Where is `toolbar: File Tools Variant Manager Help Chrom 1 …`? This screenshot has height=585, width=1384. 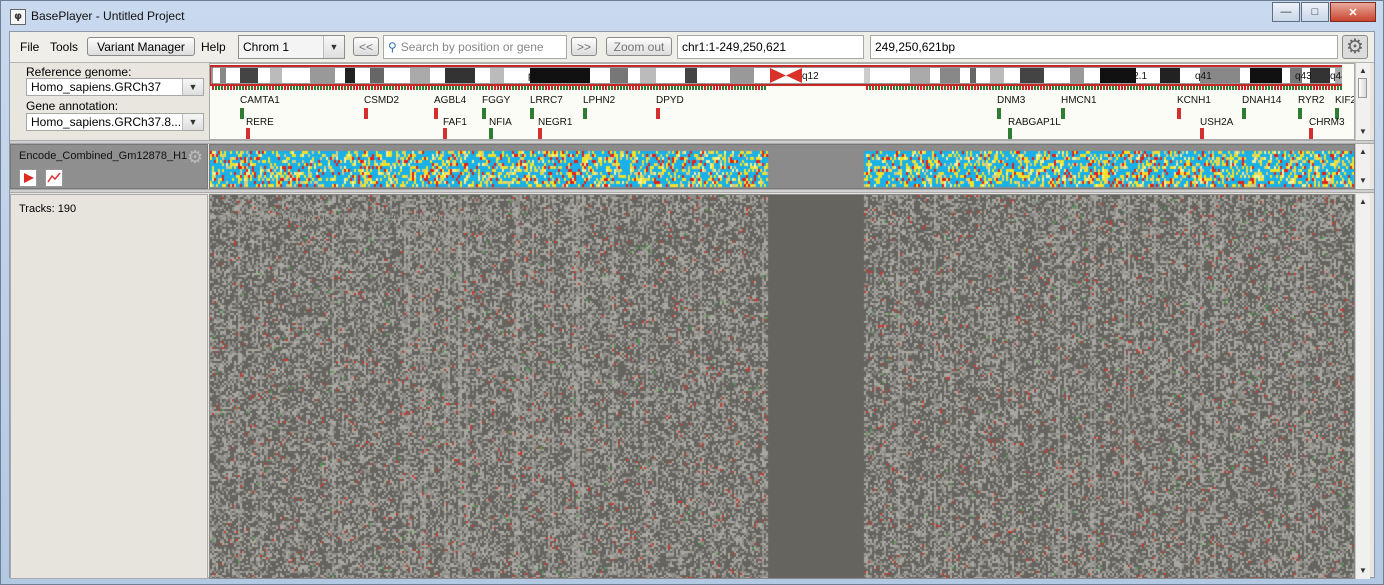 toolbar: File Tools Variant Manager Help Chrom 1 … is located at coordinates (692, 47).